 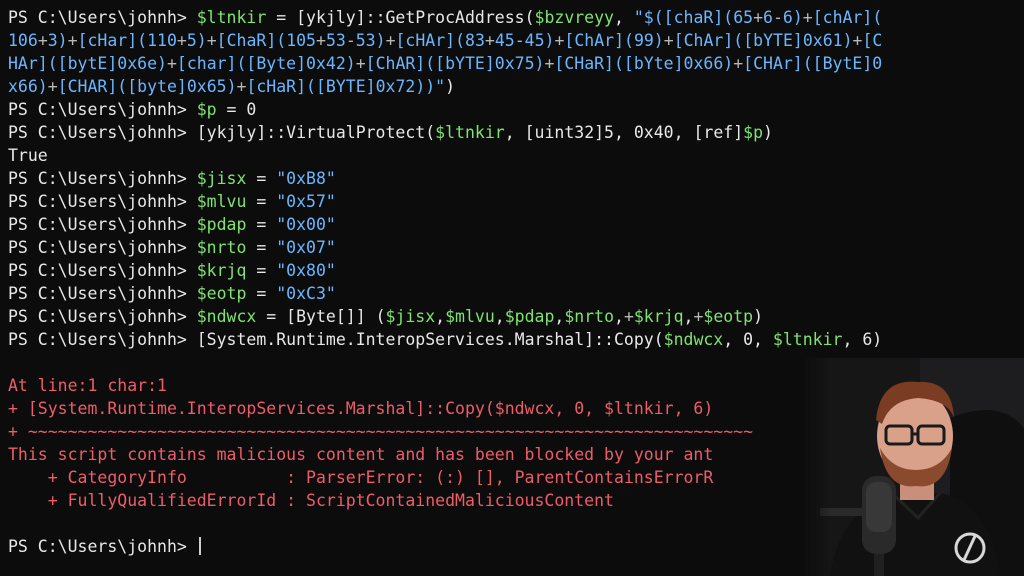 I want to click on code-token: [CHaR]([bYte]0x66), so click(x=644, y=63).